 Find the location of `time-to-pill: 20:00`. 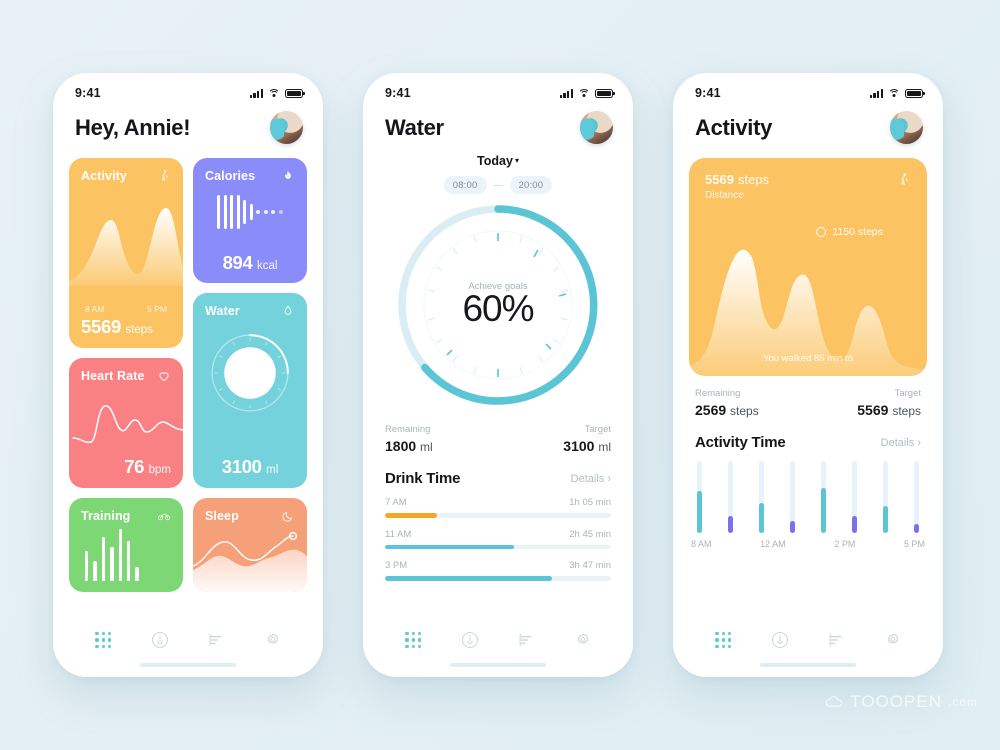

time-to-pill: 20:00 is located at coordinates (531, 185).